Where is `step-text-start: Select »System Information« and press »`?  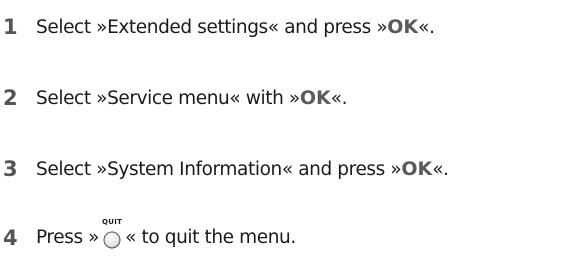 step-text-start: Select »System Information« and press » is located at coordinates (219, 169).